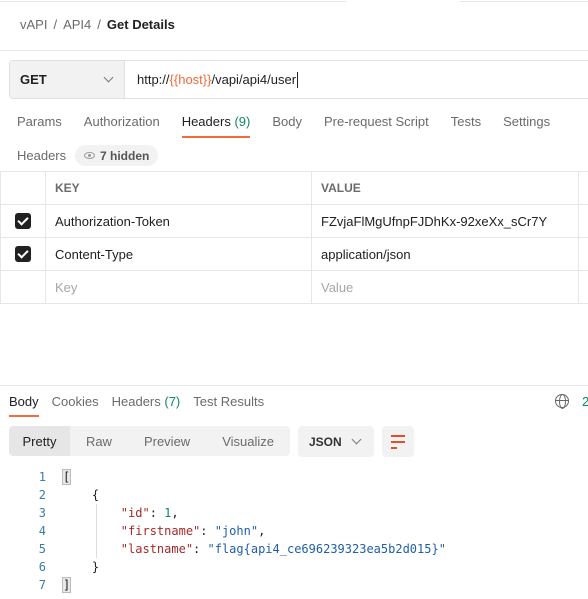 The width and height of the screenshot is (588, 599). Describe the element at coordinates (122, 125) in the screenshot. I see `tab-authorization: Authorization` at that location.